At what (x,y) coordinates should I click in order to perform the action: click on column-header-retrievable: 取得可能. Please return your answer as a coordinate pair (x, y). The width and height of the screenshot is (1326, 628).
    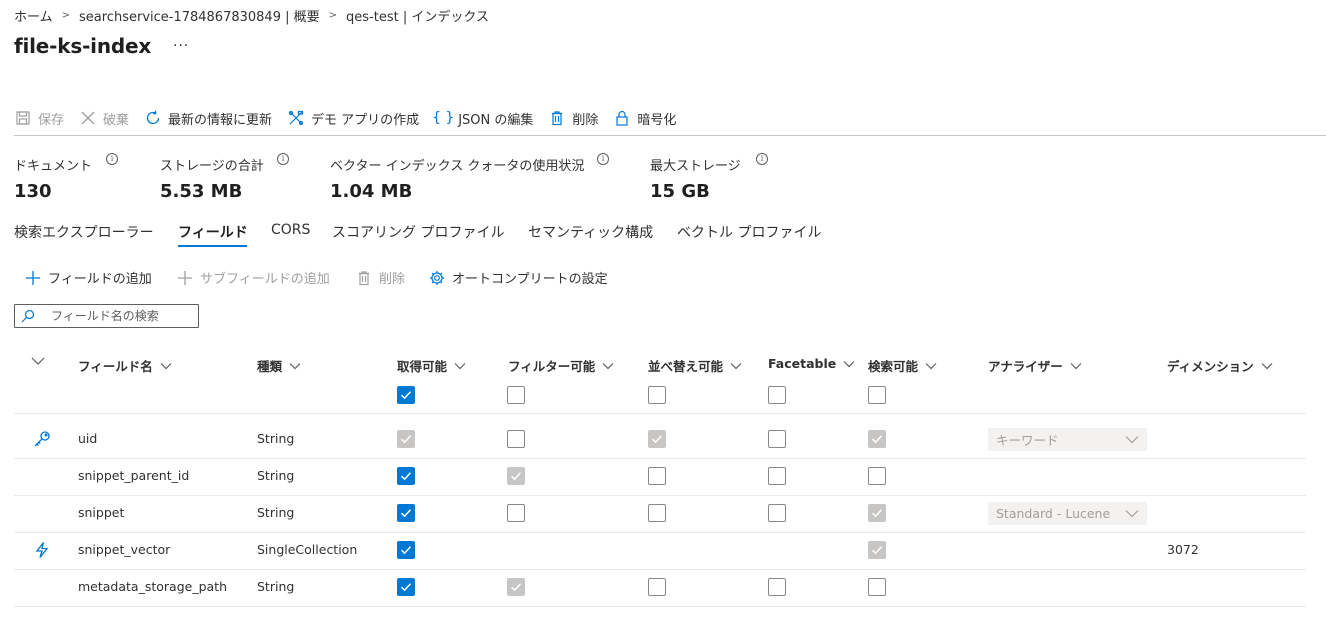
    Looking at the image, I should click on (431, 365).